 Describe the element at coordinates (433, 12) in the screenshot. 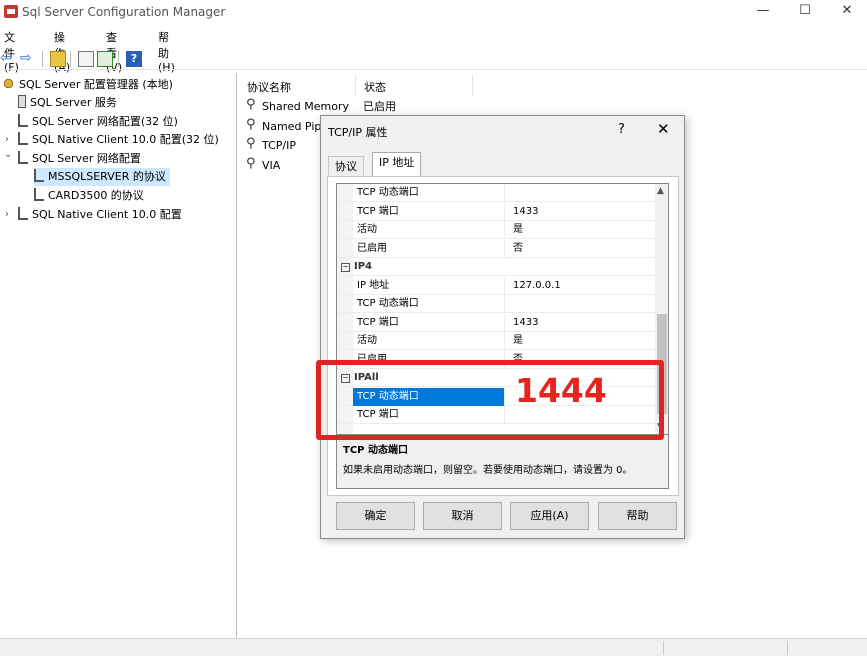

I see `title-bar: Sql Server Configuration Manager — ☐ ✕` at that location.